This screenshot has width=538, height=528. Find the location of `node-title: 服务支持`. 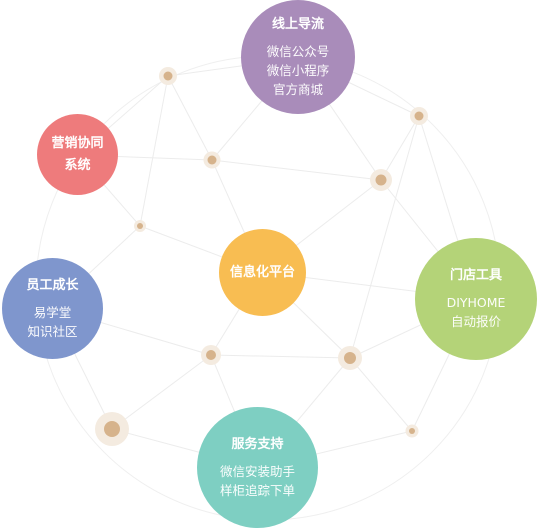

node-title: 服务支持 is located at coordinates (257, 444).